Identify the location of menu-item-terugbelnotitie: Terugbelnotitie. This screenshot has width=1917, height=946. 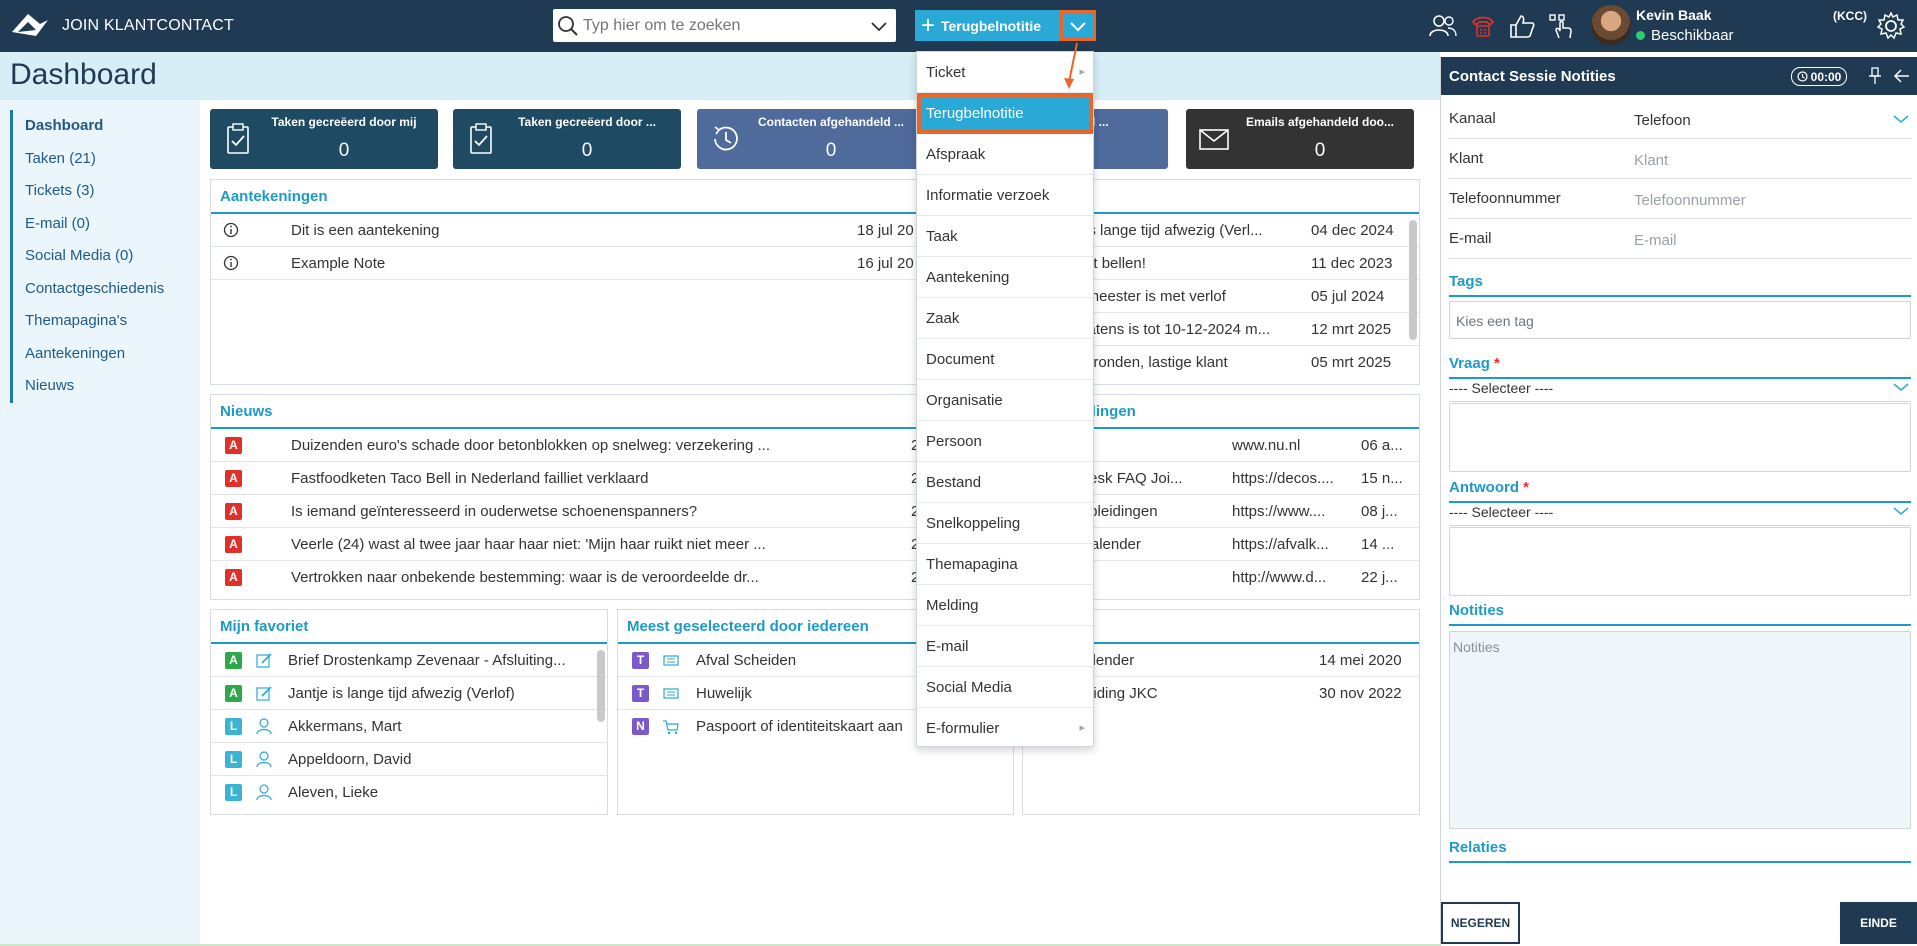
(1005, 113).